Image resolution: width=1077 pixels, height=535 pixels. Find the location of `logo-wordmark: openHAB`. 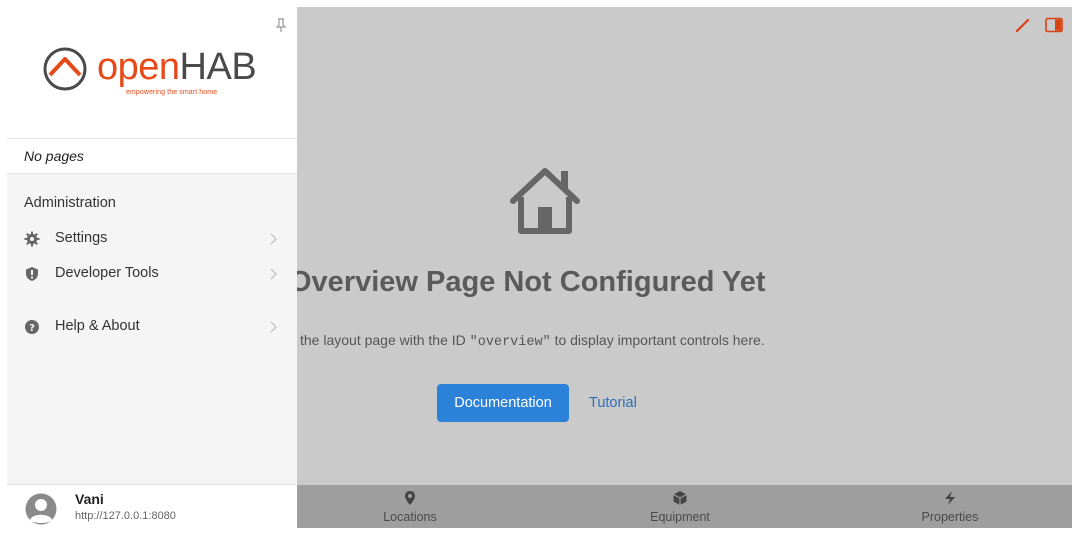

logo-wordmark: openHAB is located at coordinates (177, 67).